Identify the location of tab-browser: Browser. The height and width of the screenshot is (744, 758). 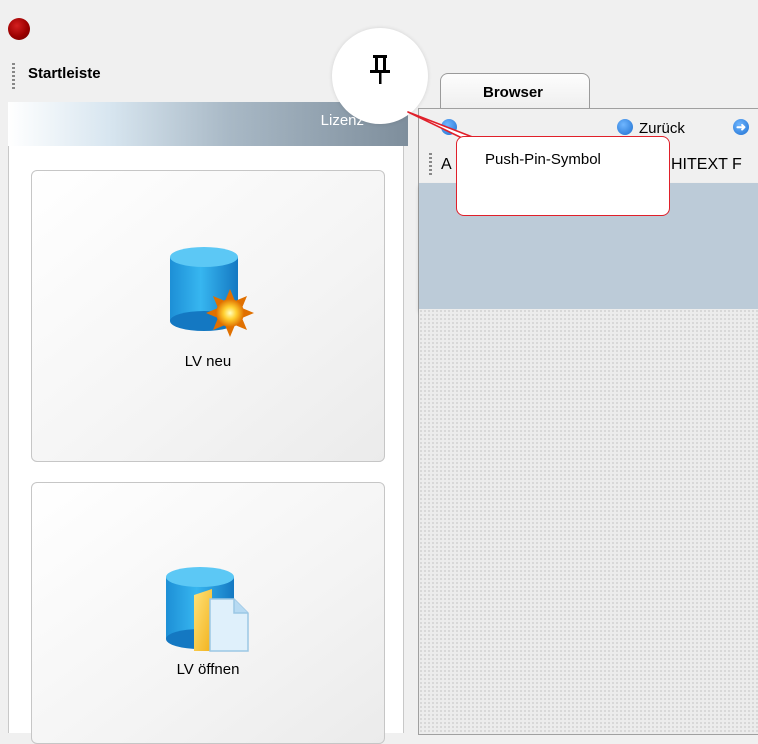
(515, 91).